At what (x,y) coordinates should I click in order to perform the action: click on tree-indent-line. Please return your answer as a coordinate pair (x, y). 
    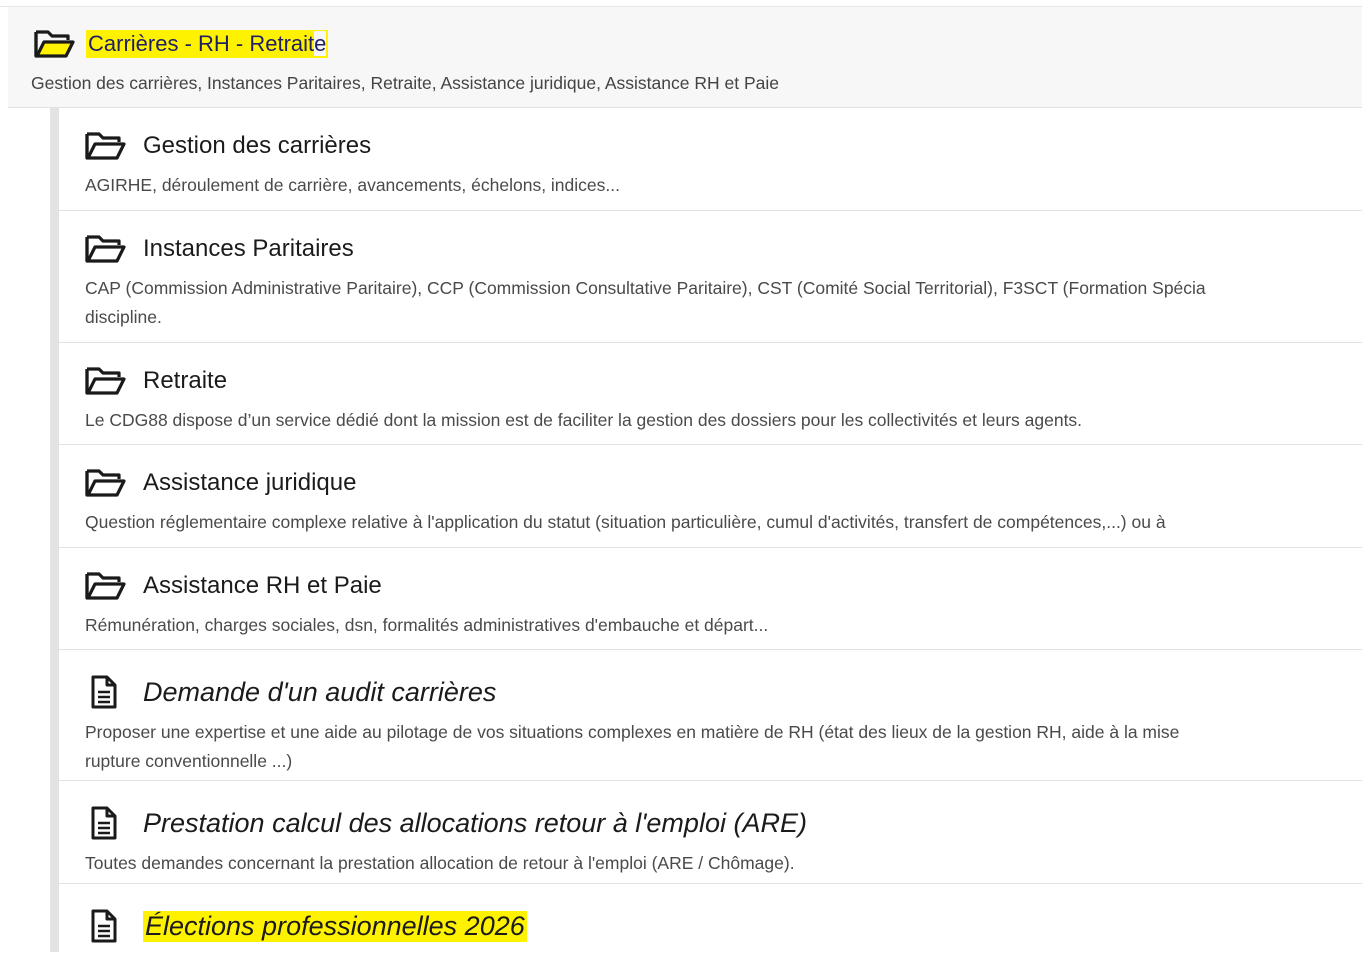
    Looking at the image, I should click on (54, 530).